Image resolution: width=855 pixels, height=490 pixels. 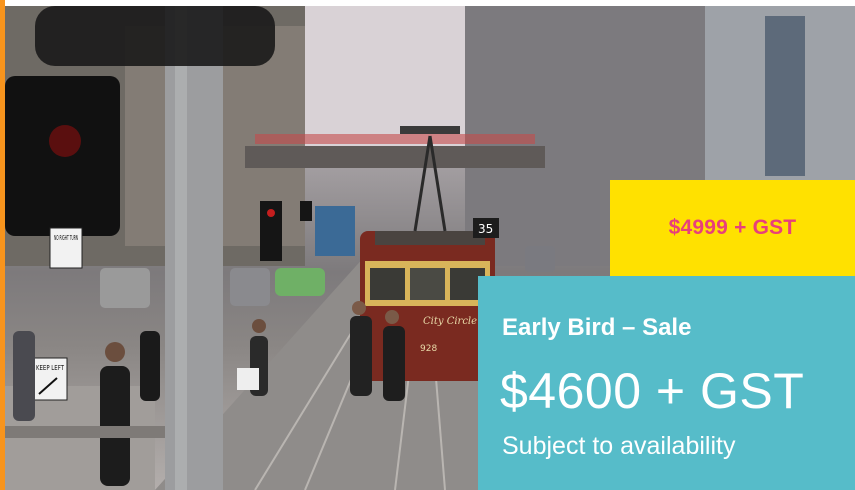 I want to click on regular-price: $4999 + GST, so click(x=732, y=227).